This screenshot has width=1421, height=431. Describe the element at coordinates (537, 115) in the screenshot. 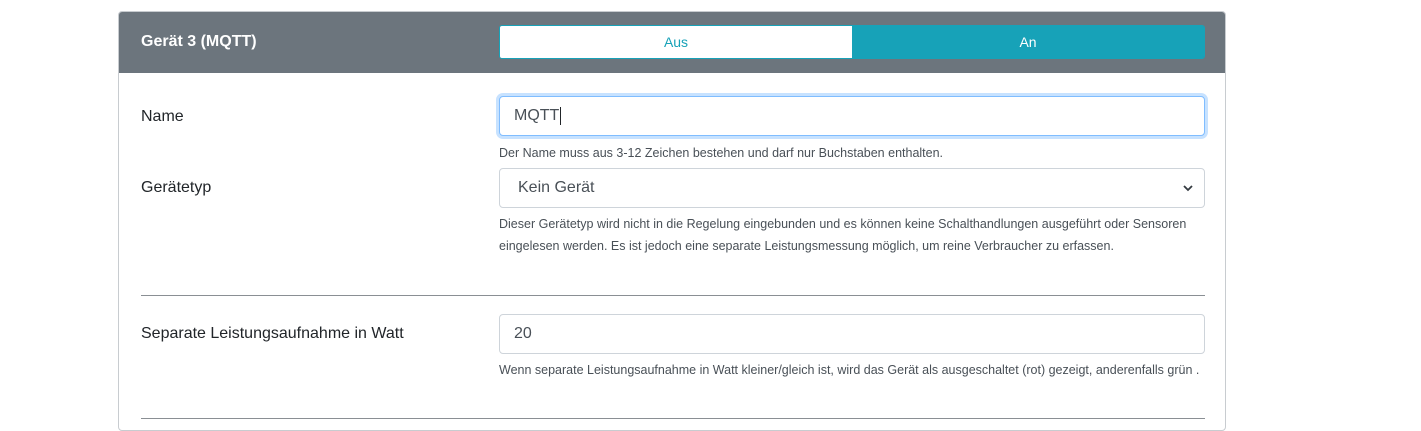

I see `name-input-value: MQTT` at that location.